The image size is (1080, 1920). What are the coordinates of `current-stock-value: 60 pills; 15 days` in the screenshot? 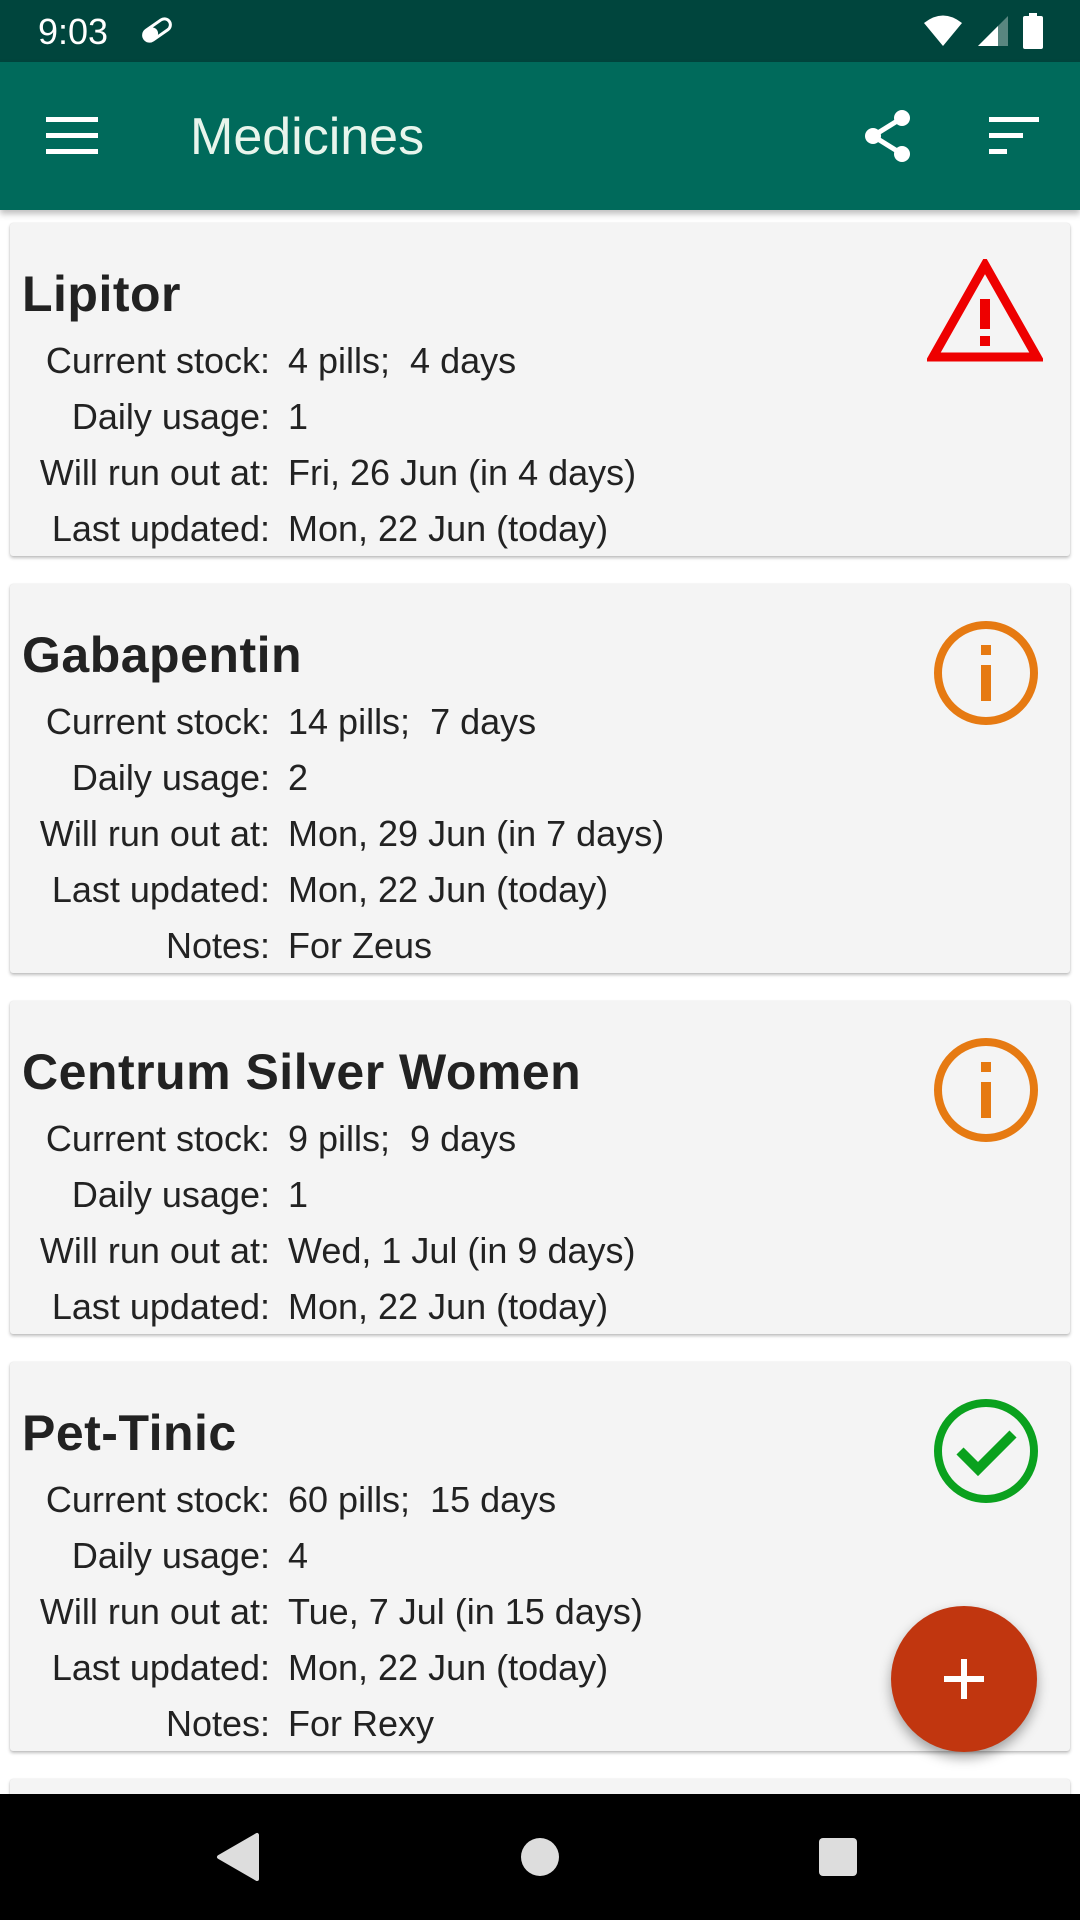 It's located at (422, 1499).